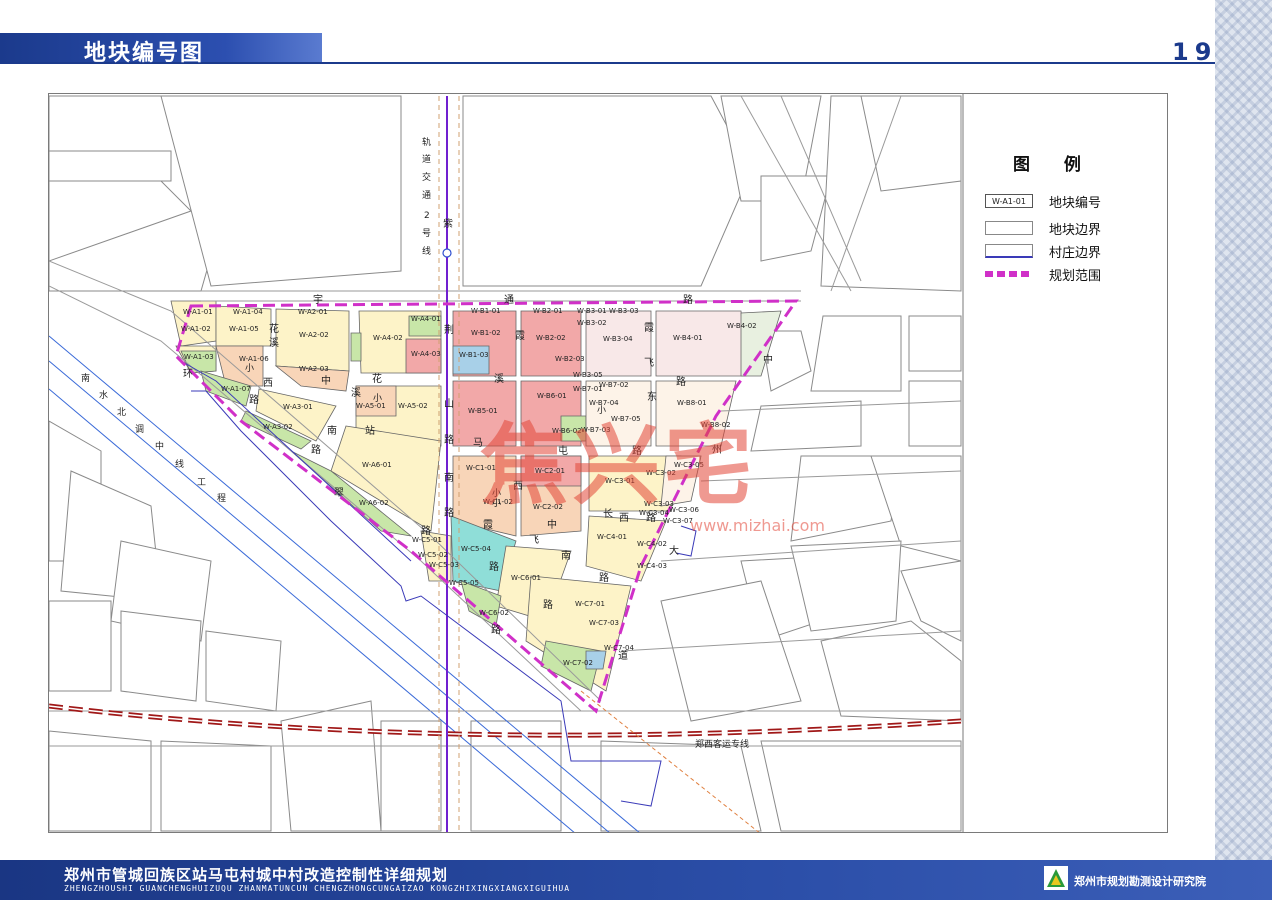  Describe the element at coordinates (314, 369) in the screenshot. I see `parcel-label: W-A2-03` at that location.